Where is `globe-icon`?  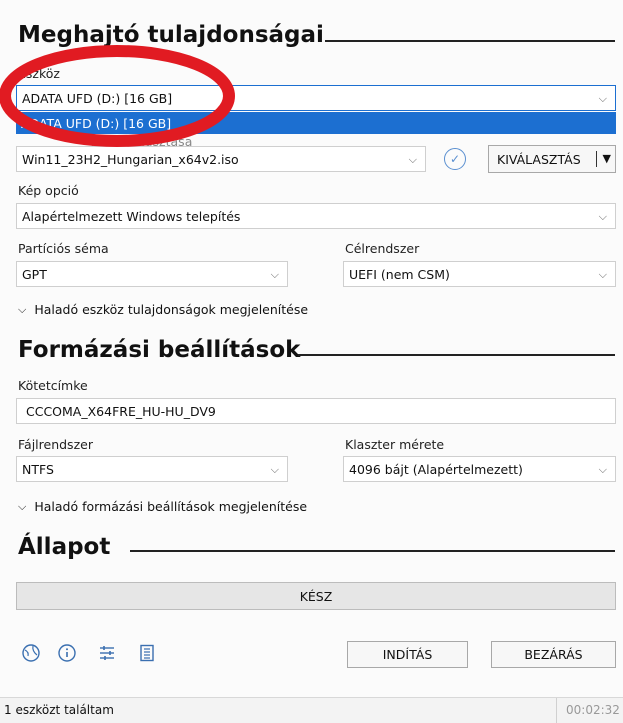
globe-icon is located at coordinates (31, 653).